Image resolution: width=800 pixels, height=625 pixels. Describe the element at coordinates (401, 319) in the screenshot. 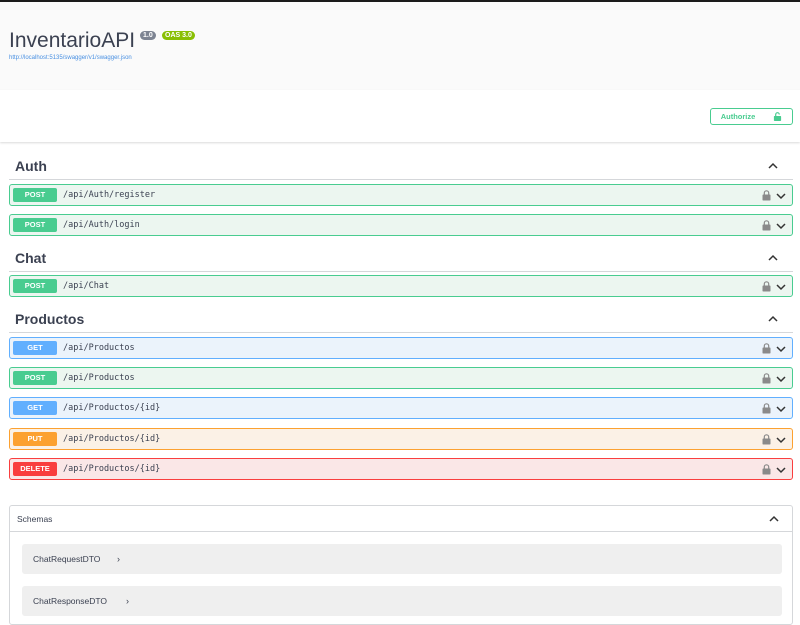

I see `tag-header-productos: Productos` at that location.